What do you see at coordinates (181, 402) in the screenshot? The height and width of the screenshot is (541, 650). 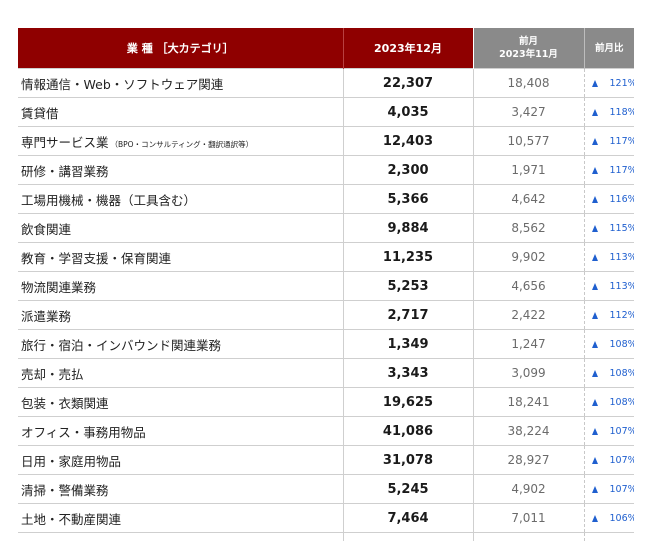 I see `category-cell: 包装・衣類関連` at bounding box center [181, 402].